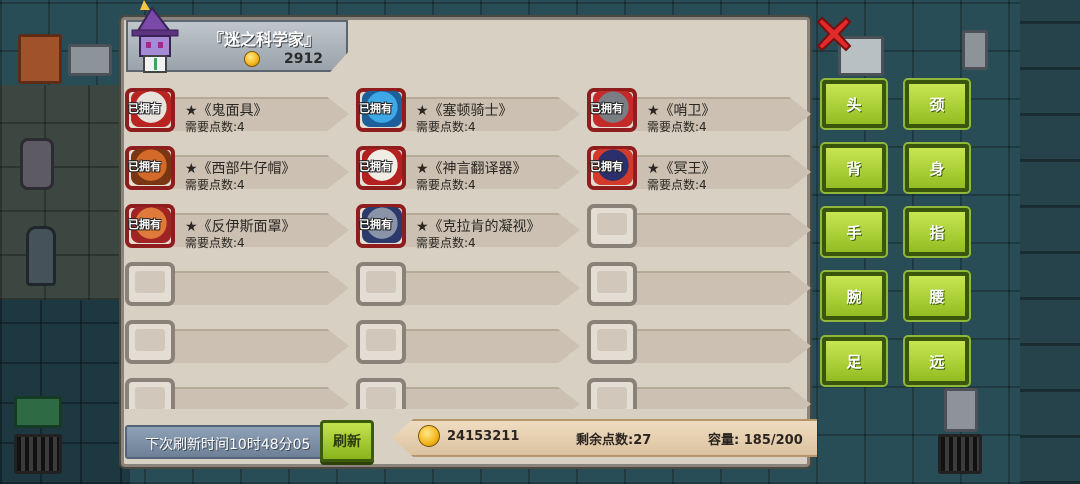  Describe the element at coordinates (40, 59) in the screenshot. I see `storage-crate` at that location.